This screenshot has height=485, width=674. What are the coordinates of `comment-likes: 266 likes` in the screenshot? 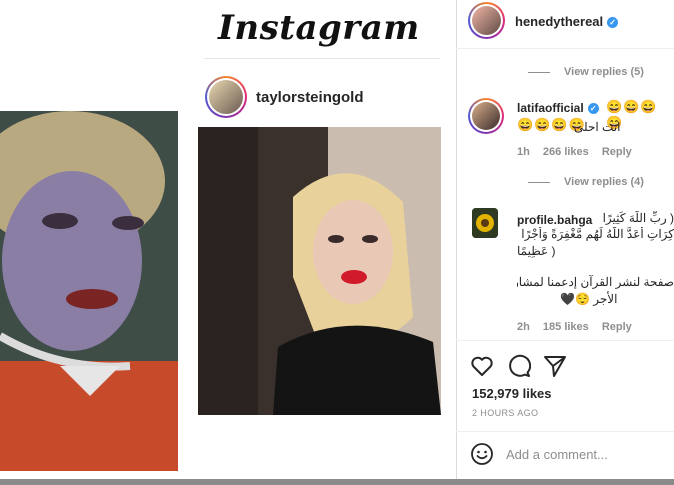 It's located at (566, 152).